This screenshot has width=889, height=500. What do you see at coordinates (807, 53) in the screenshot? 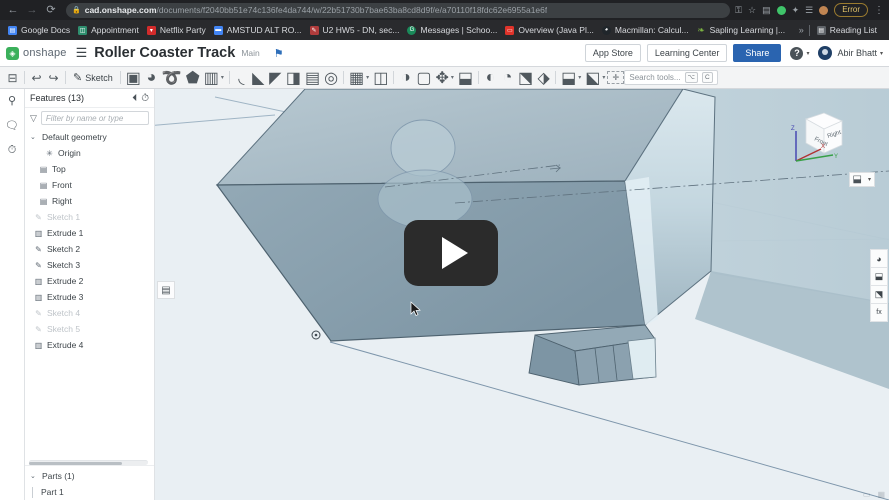
I see `help-caret-icon: ▾` at bounding box center [807, 53].